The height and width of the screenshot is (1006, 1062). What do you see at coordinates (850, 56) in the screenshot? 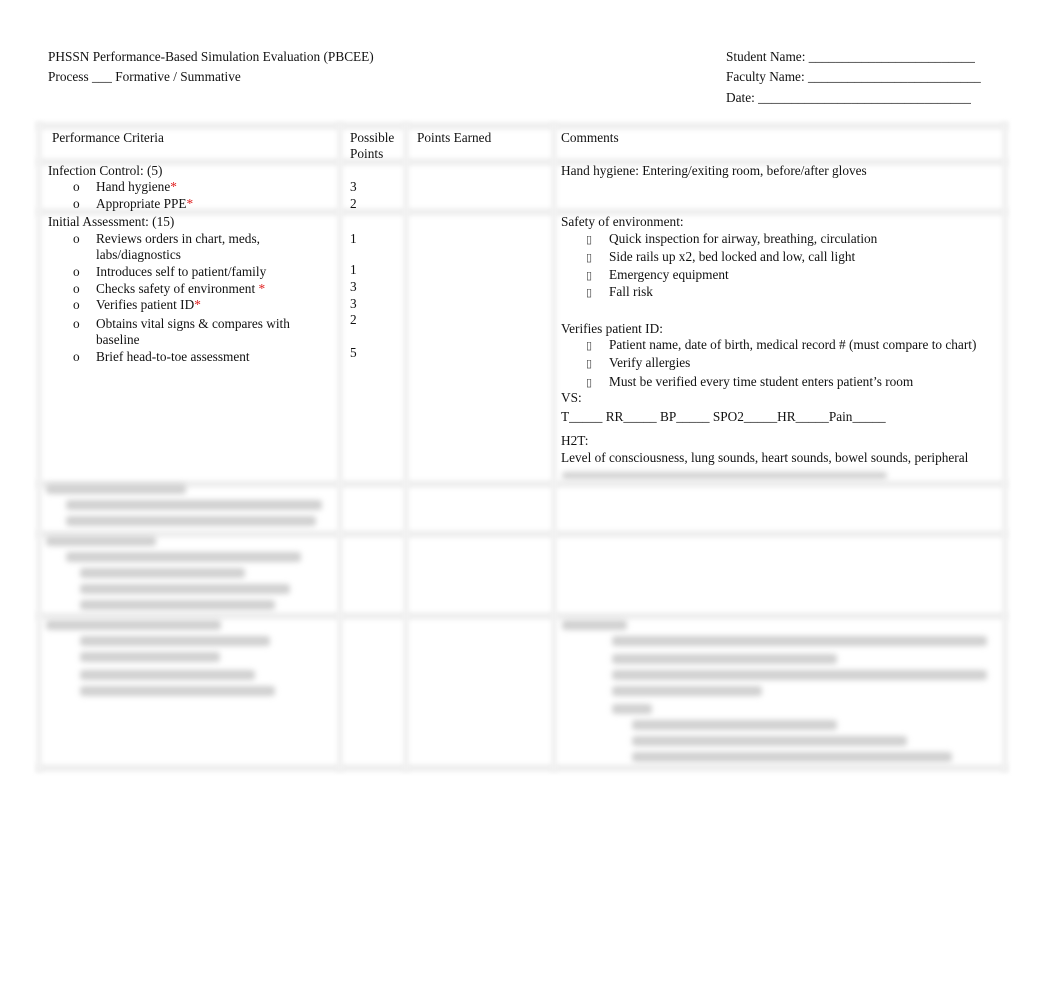
I see `student-name-field: Student Name: _________________________` at bounding box center [850, 56].